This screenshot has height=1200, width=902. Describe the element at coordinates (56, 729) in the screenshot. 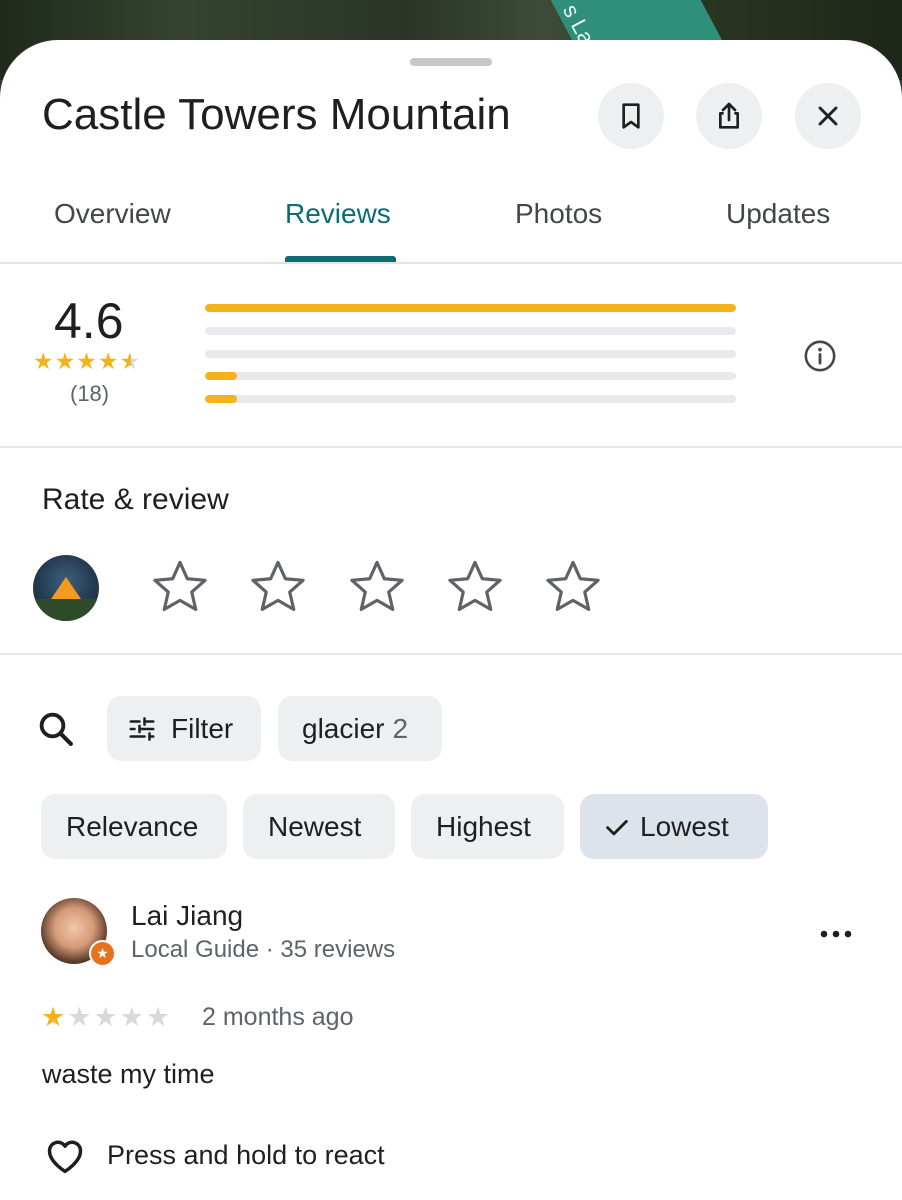

I see `search-icon` at that location.